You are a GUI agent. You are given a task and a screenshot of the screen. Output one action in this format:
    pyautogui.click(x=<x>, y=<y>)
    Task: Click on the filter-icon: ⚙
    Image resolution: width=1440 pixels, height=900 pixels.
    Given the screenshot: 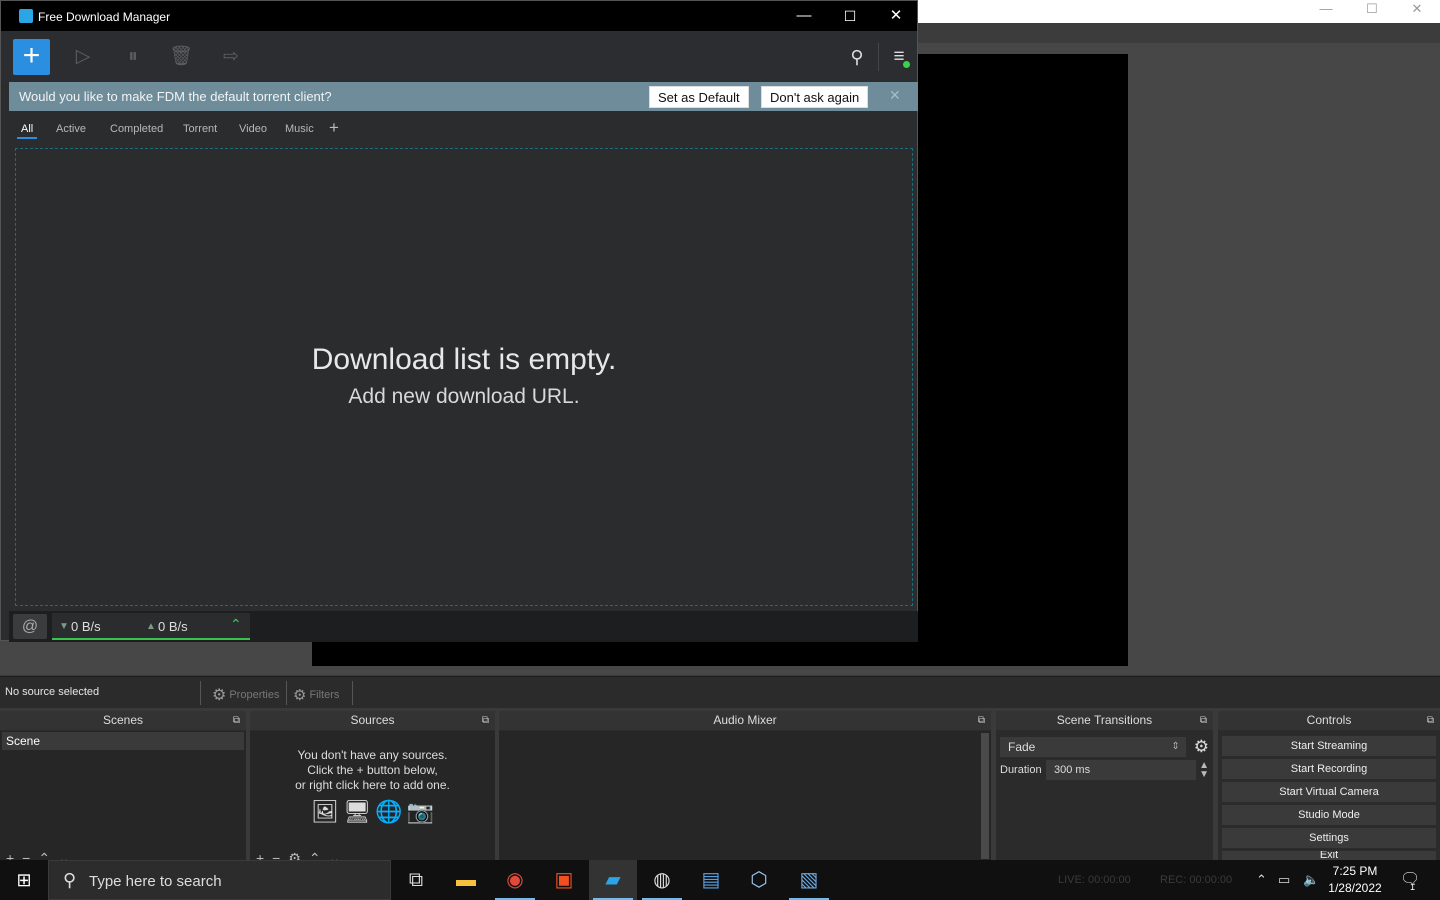 What is the action you would take?
    pyautogui.click(x=300, y=695)
    